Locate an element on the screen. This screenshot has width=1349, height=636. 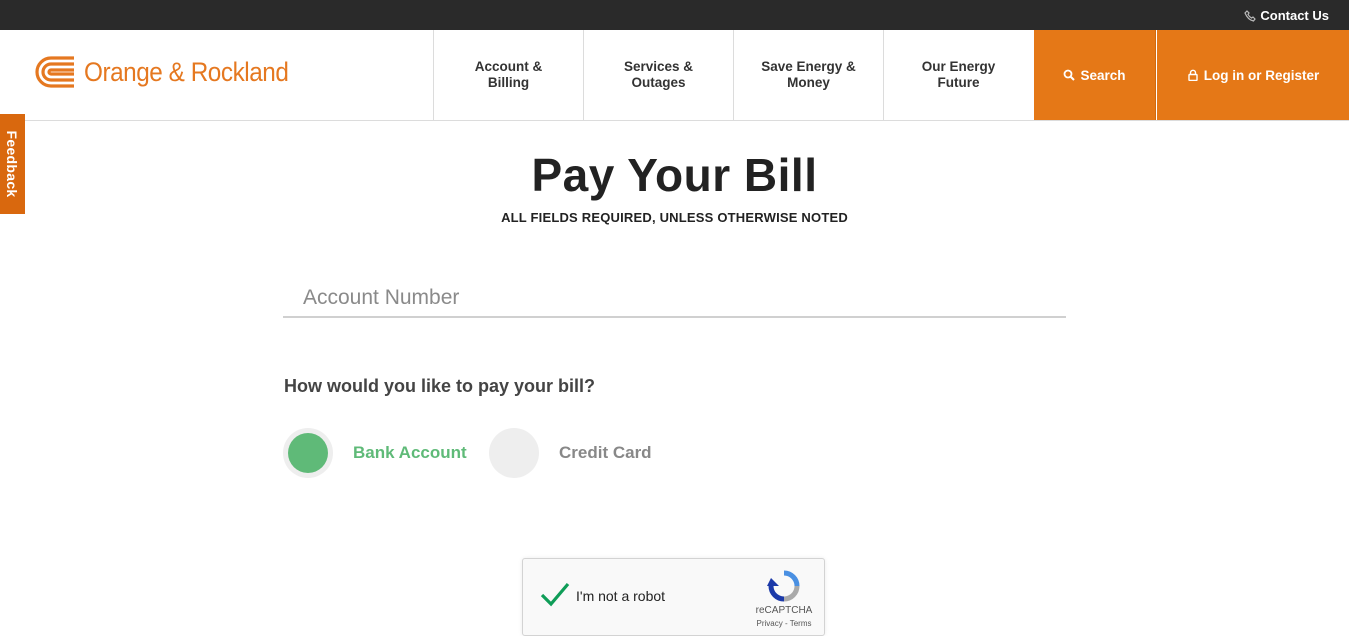
phone-icon is located at coordinates (1250, 15).